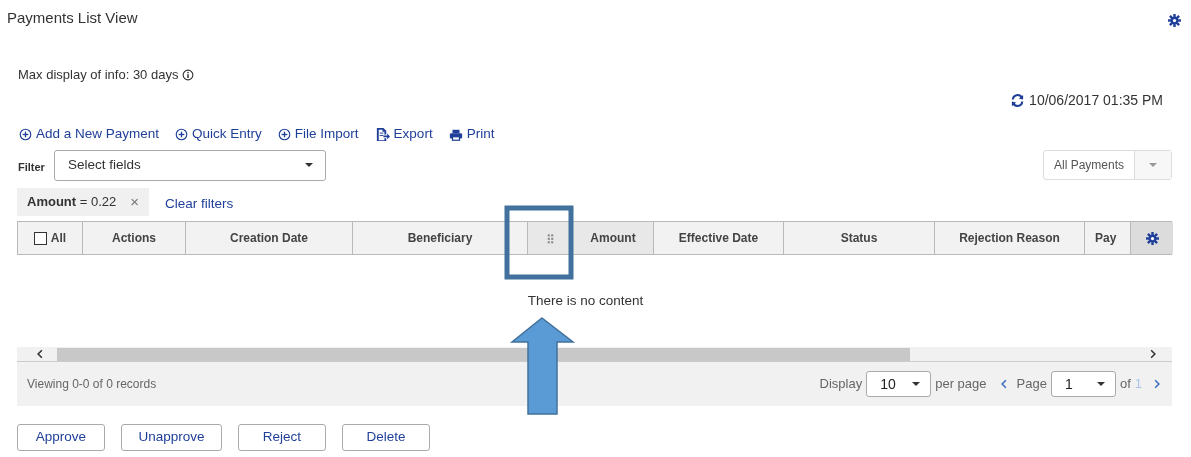 The height and width of the screenshot is (457, 1191). Describe the element at coordinates (1125, 384) in the screenshot. I see `page-of-label: of` at that location.